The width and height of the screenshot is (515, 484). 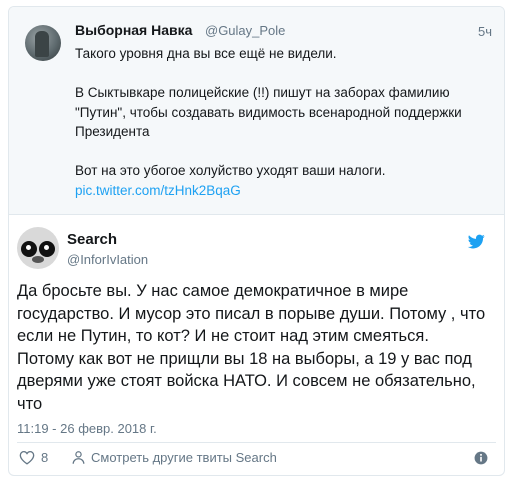 What do you see at coordinates (133, 30) in the screenshot?
I see `quoted-author-name: Выборная Навка` at bounding box center [133, 30].